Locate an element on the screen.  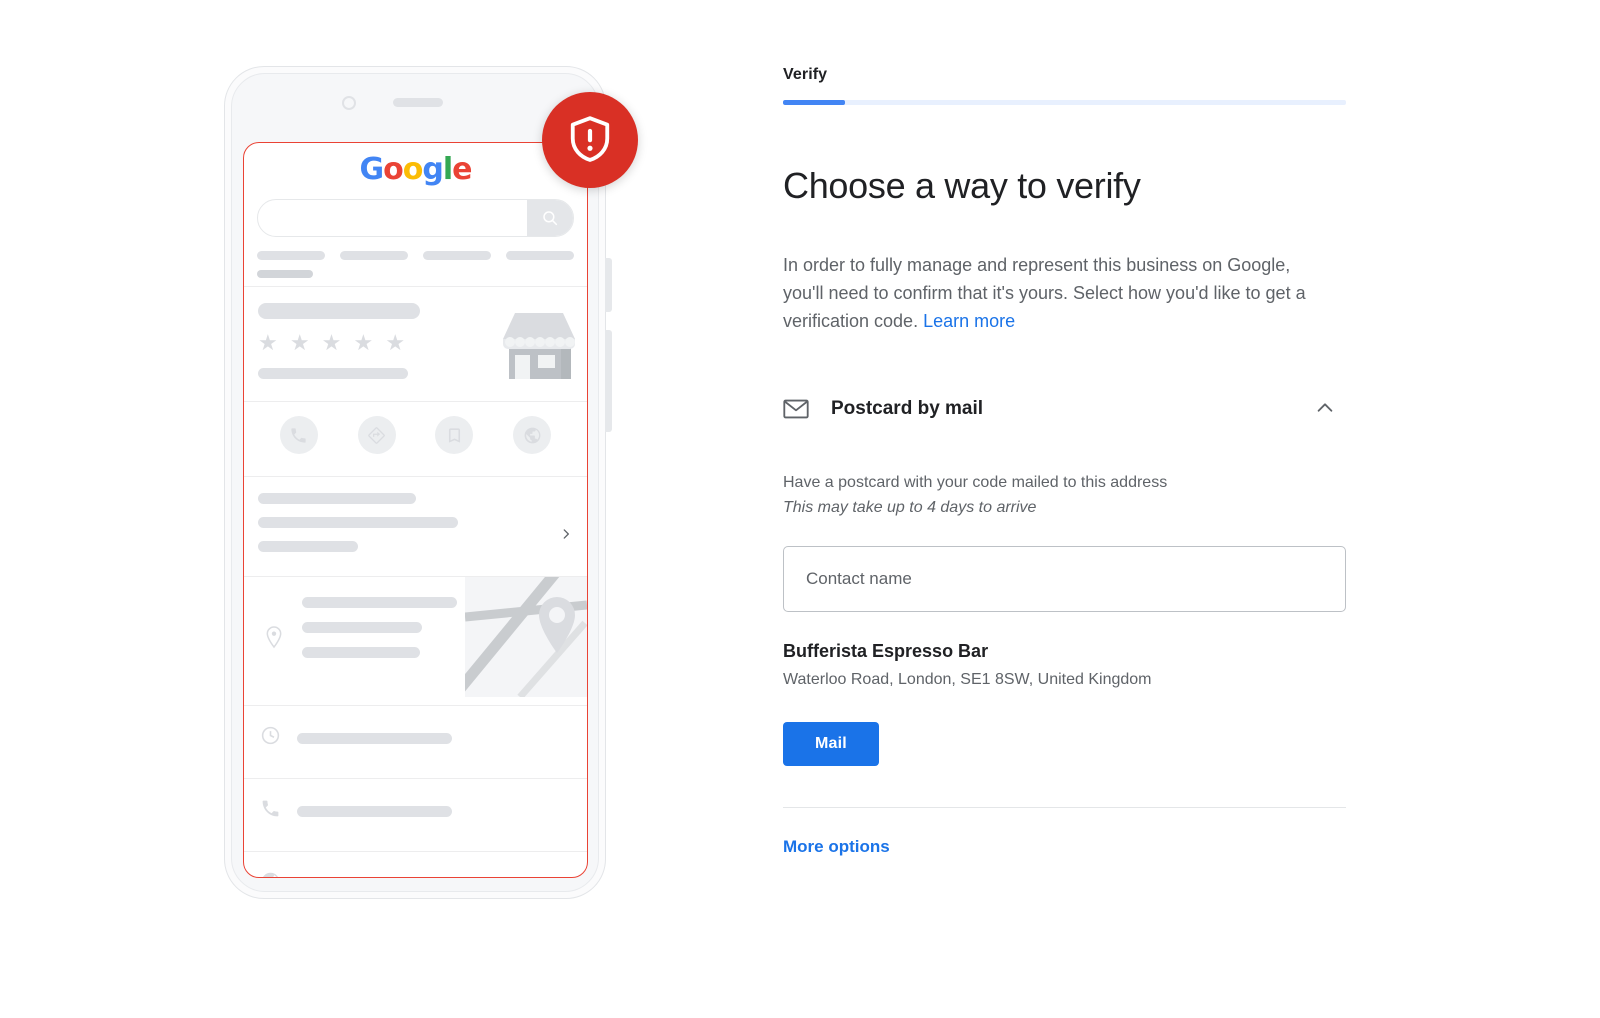
directions-icon is located at coordinates (376, 435).